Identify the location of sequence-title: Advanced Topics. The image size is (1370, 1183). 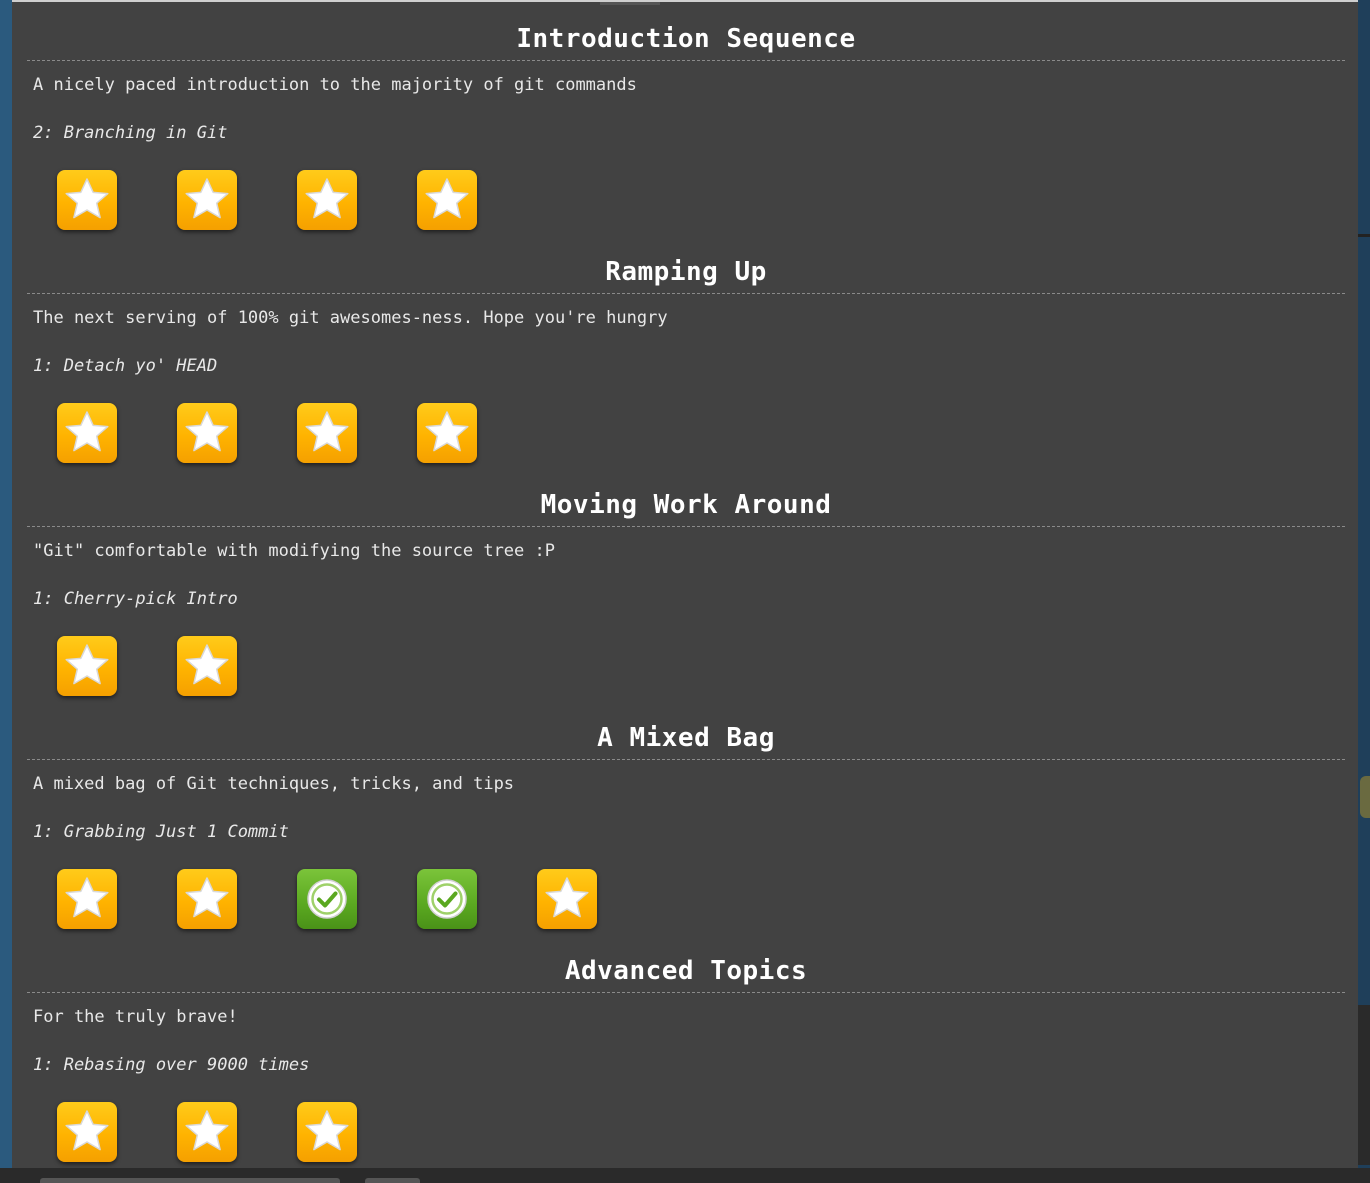
(686, 973).